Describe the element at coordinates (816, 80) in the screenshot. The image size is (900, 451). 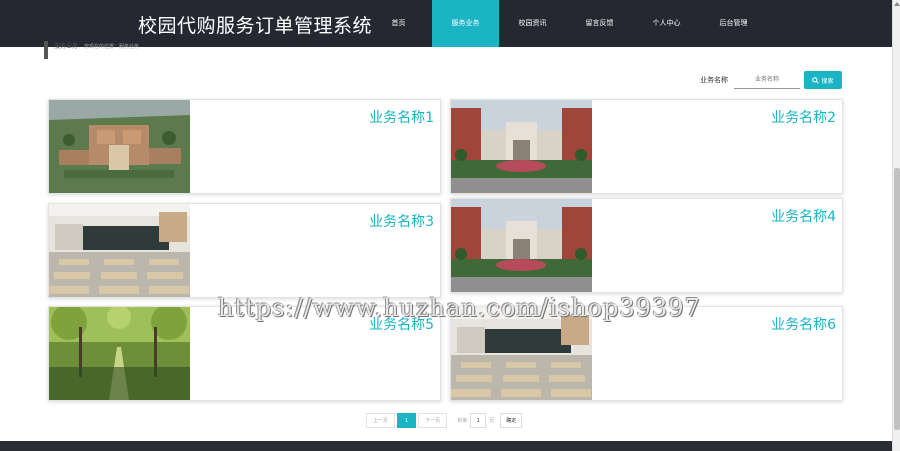
I see `search-icon` at that location.